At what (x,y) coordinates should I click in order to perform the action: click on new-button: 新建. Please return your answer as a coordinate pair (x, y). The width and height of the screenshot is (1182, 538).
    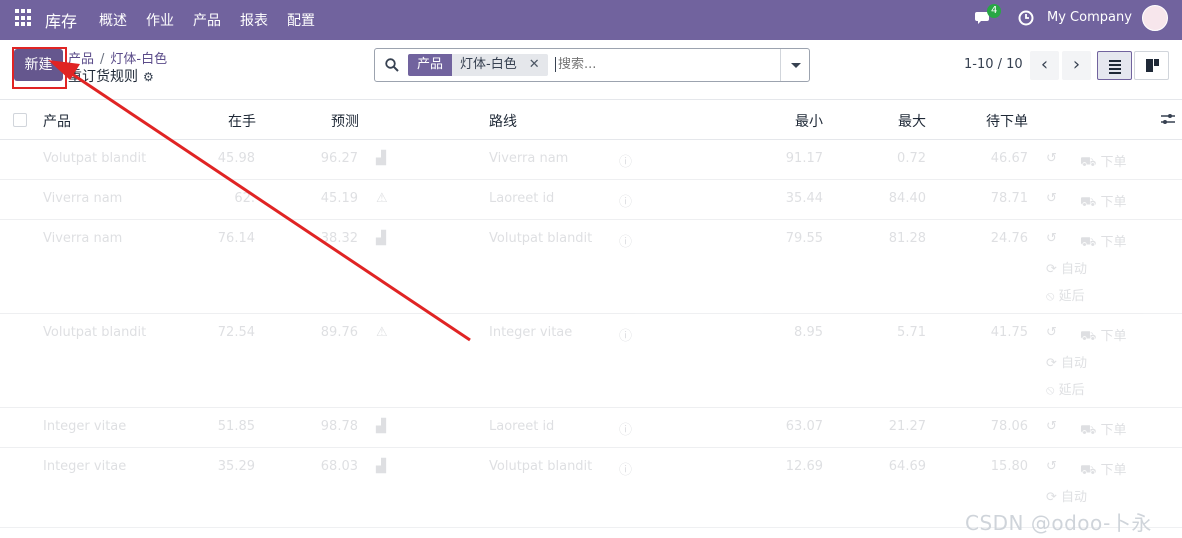
    Looking at the image, I should click on (38, 65).